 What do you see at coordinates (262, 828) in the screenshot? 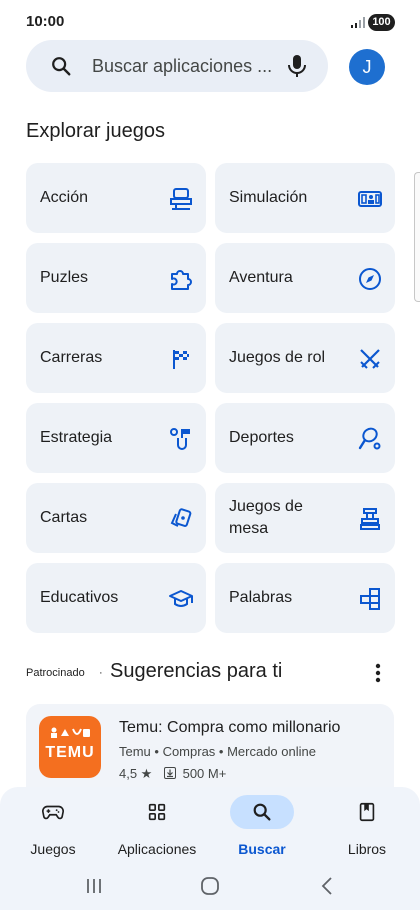
I see `nav-item-buscar: Buscar` at bounding box center [262, 828].